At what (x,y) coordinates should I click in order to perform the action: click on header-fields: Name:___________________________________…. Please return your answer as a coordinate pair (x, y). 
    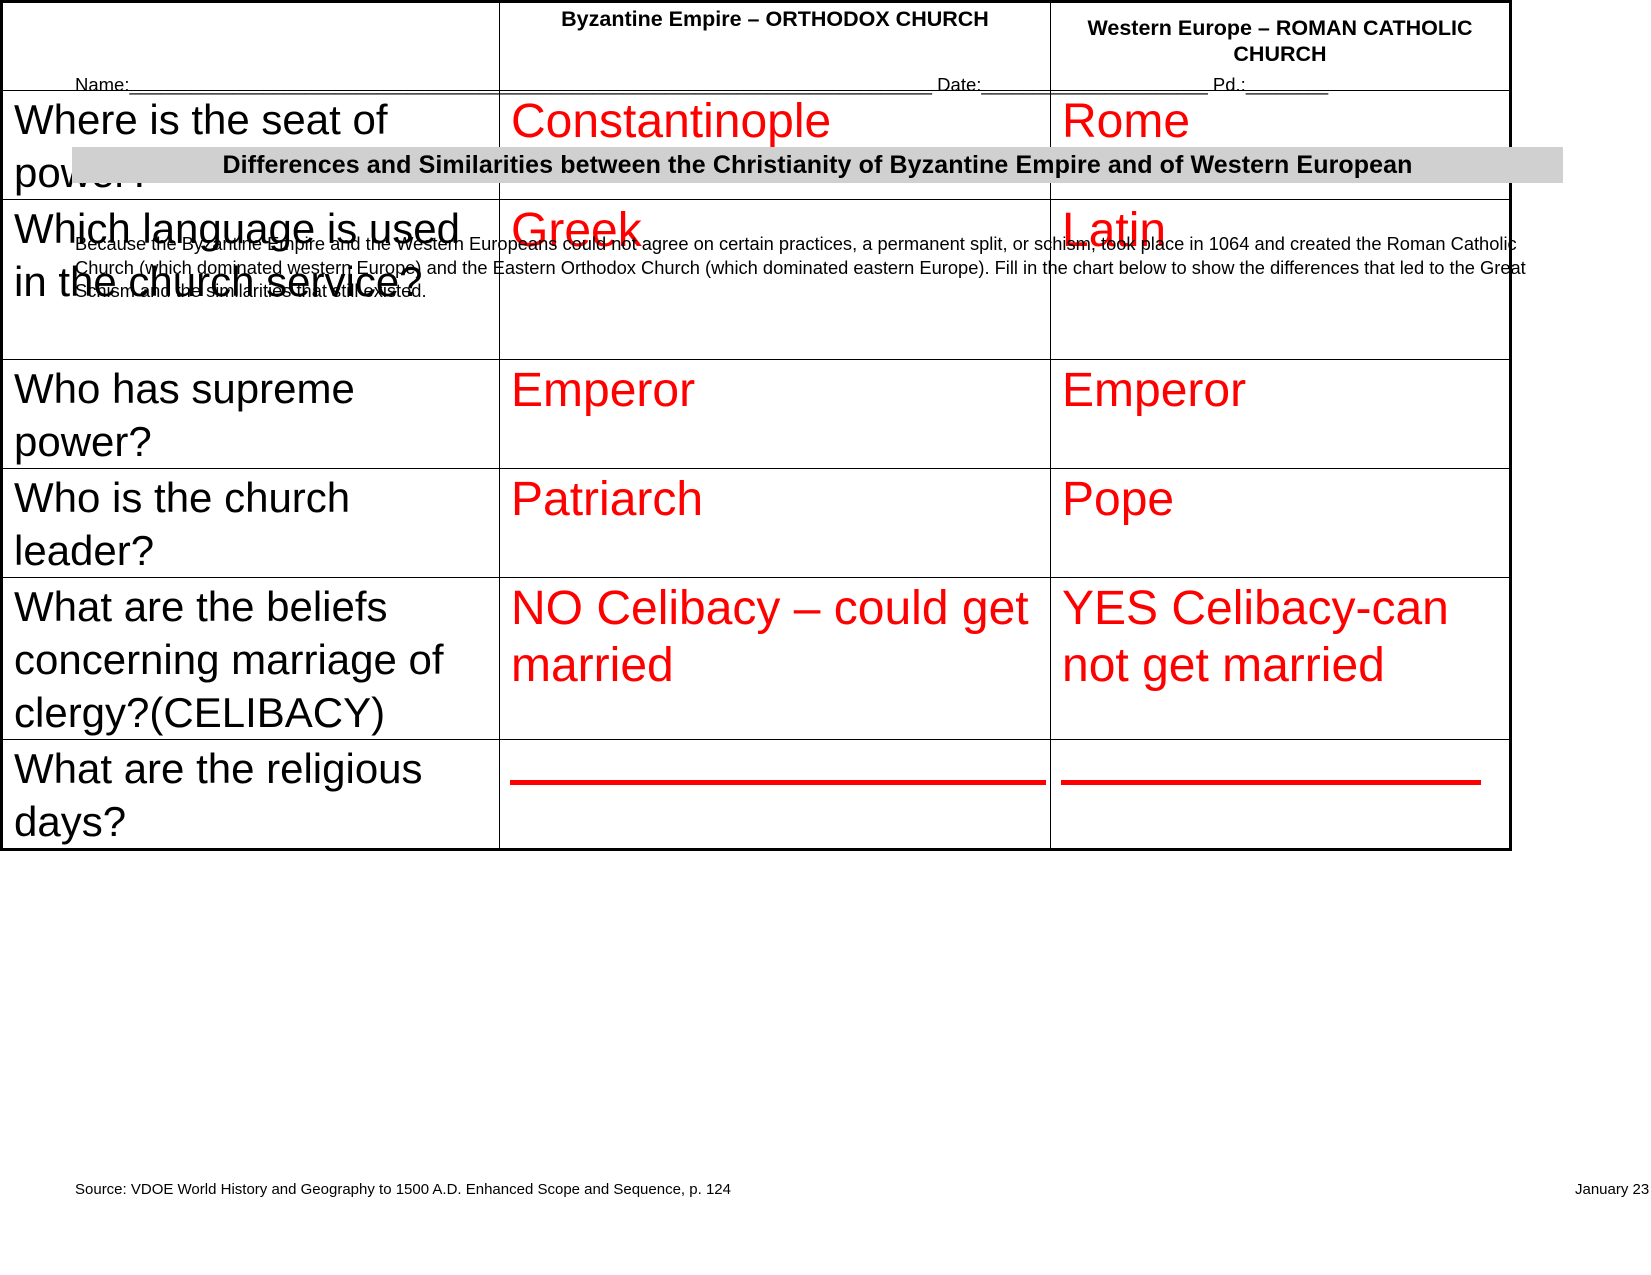
    Looking at the image, I should click on (701, 85).